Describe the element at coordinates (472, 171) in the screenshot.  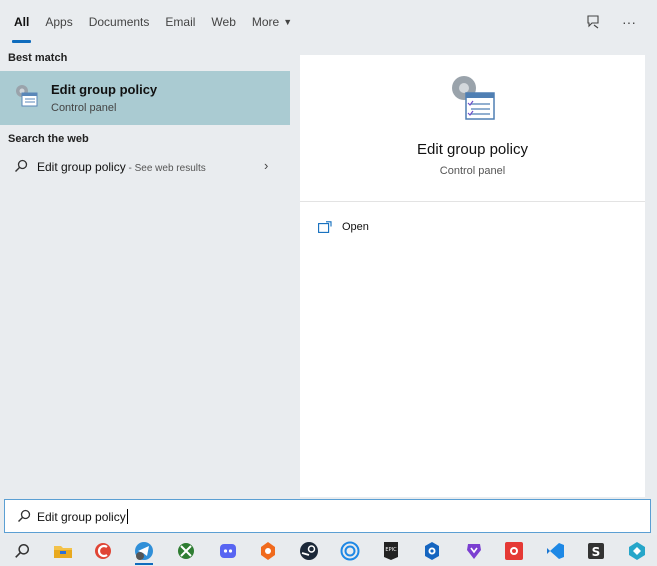
I see `detail-subtitle: Control panel` at that location.